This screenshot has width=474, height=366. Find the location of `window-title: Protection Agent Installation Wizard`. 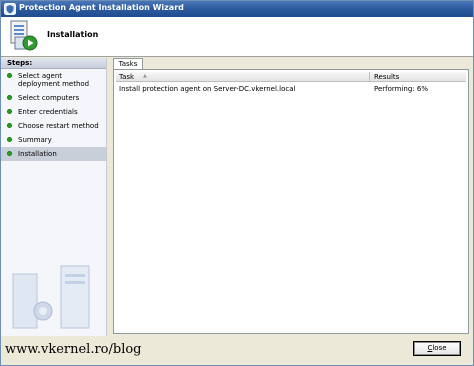

window-title: Protection Agent Installation Wizard is located at coordinates (101, 7).